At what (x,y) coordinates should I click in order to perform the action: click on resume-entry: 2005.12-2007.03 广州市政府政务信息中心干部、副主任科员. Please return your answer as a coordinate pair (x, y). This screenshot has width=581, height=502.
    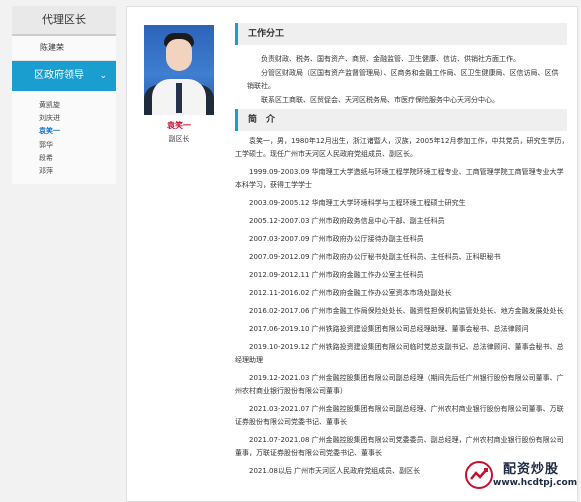
    Looking at the image, I should click on (347, 221).